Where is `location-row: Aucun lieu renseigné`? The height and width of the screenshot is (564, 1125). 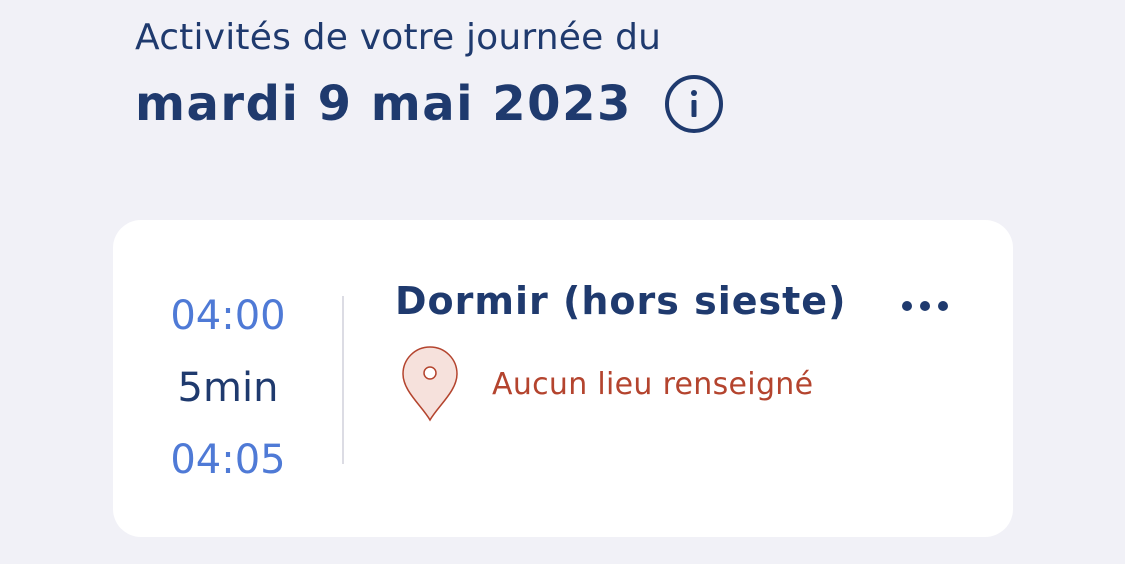 location-row: Aucun lieu renseigné is located at coordinates (606, 384).